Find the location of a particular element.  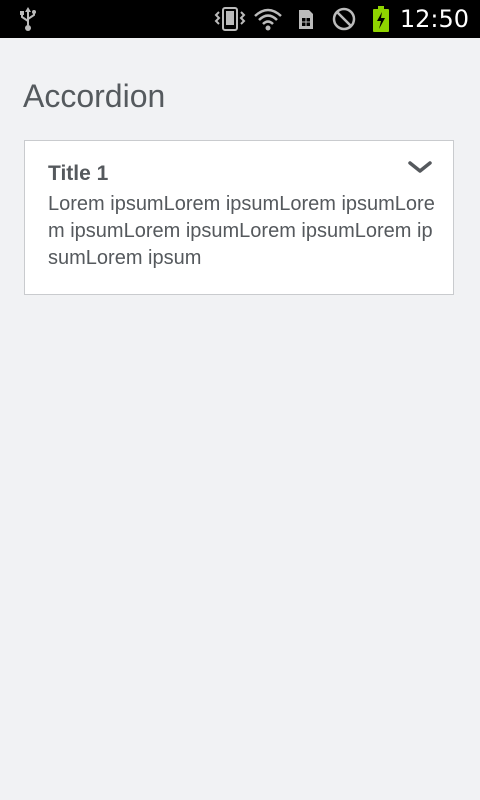

accordion-item-header: Title 1 is located at coordinates (239, 165).